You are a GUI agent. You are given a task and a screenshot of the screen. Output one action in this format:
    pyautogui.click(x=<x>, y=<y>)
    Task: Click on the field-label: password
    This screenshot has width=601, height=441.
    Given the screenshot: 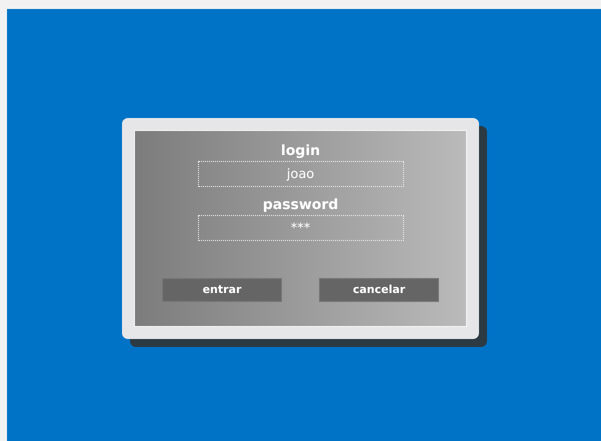 What is the action you would take?
    pyautogui.click(x=300, y=205)
    